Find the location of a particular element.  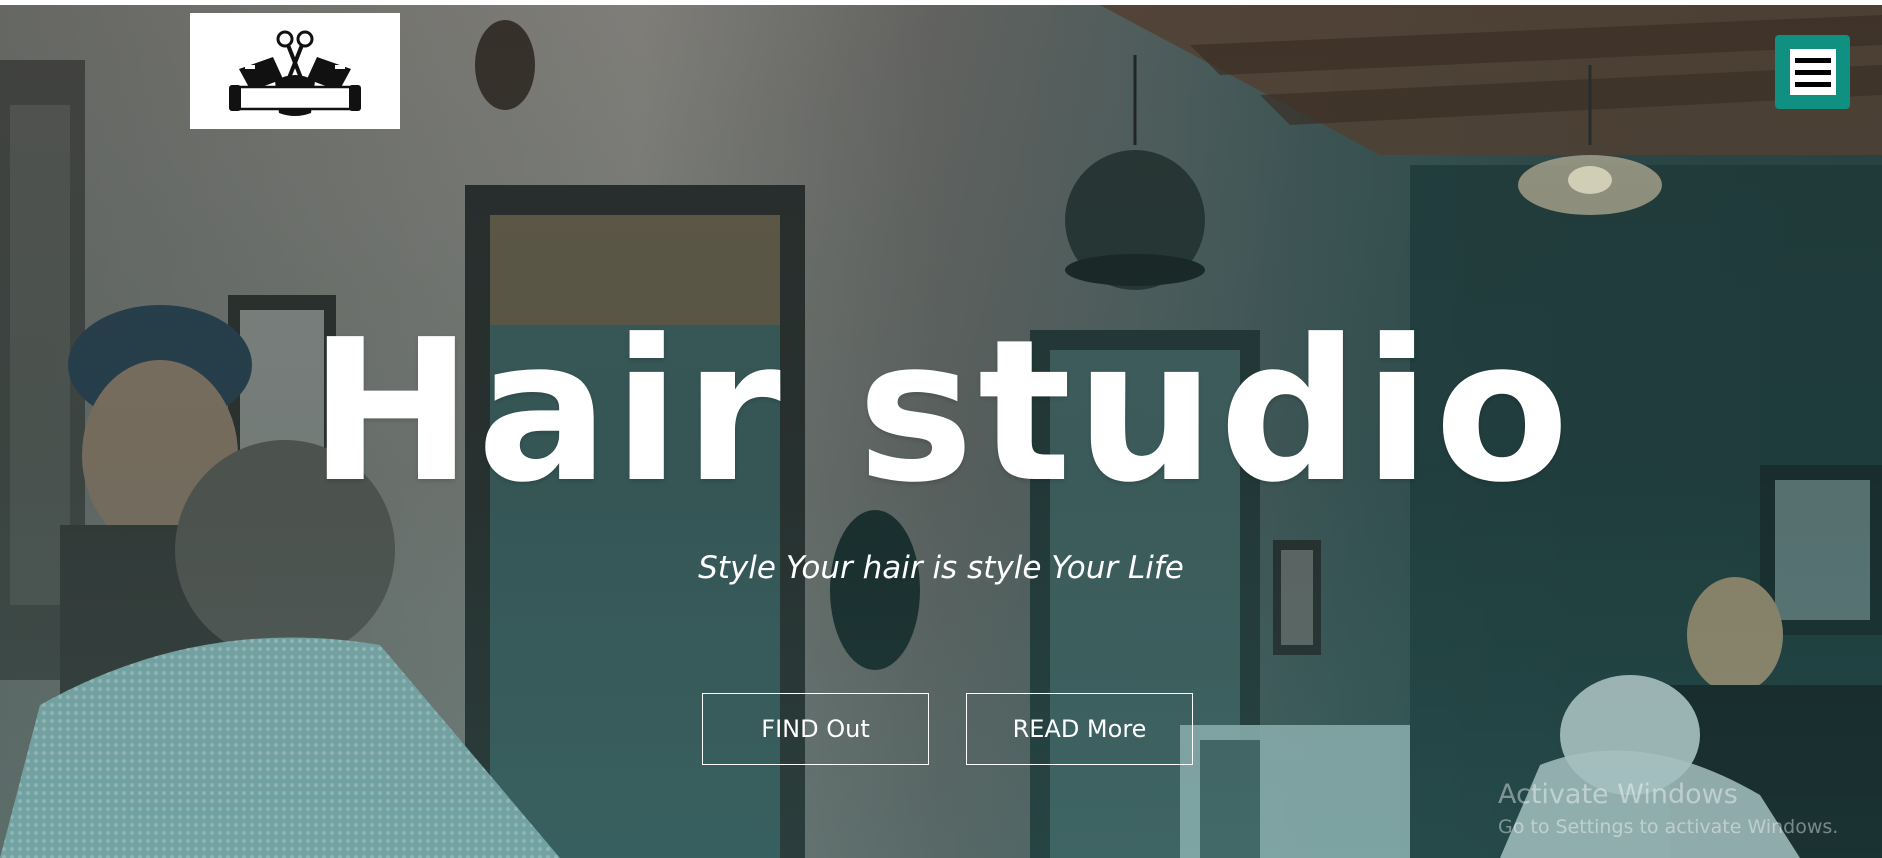

find-out-button: FIND Out is located at coordinates (815, 729).